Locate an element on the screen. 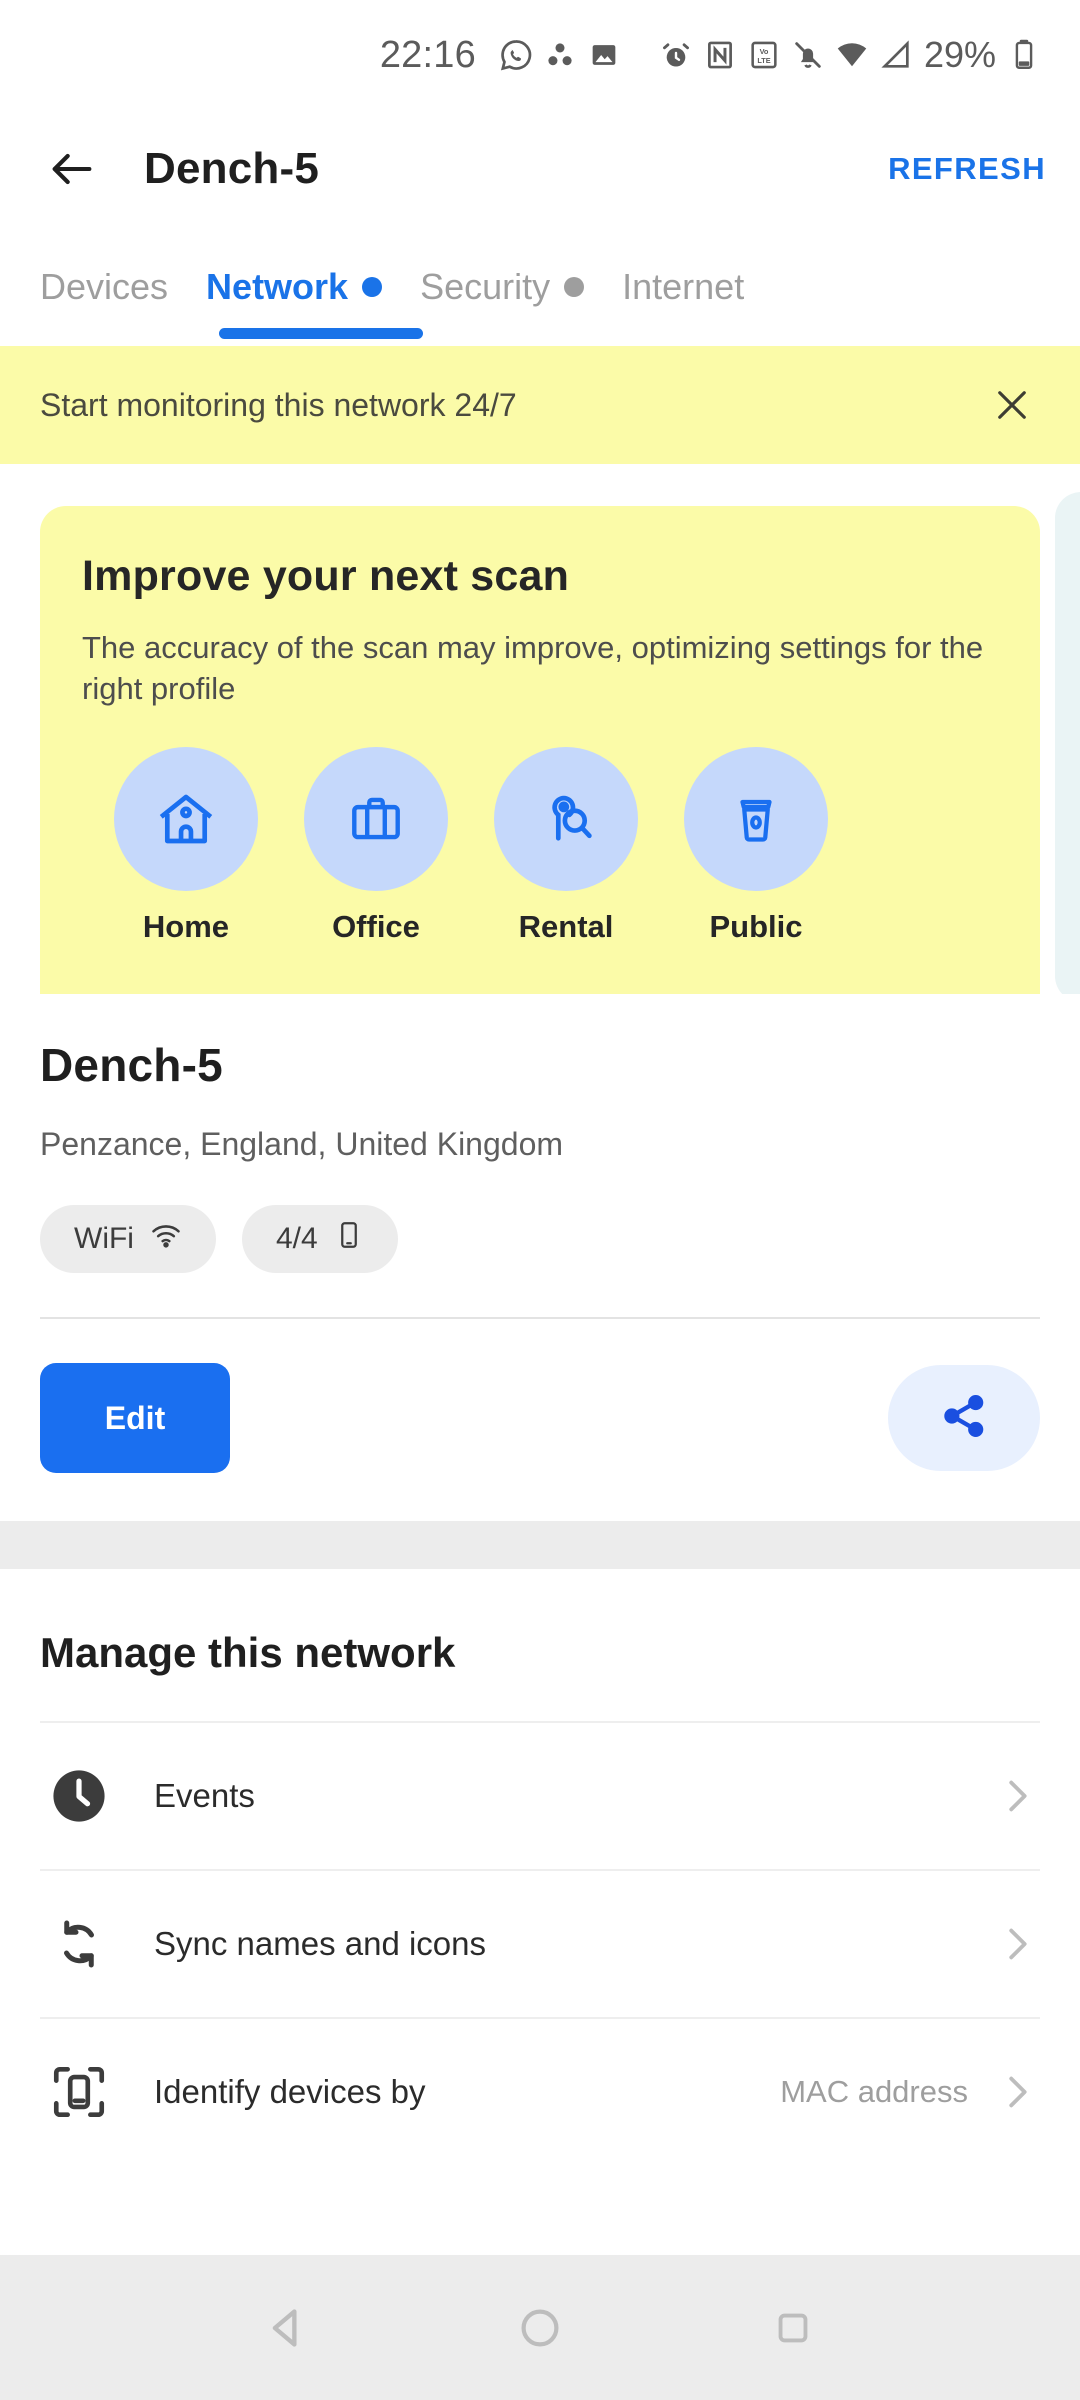  nfc-icon is located at coordinates (720, 55).